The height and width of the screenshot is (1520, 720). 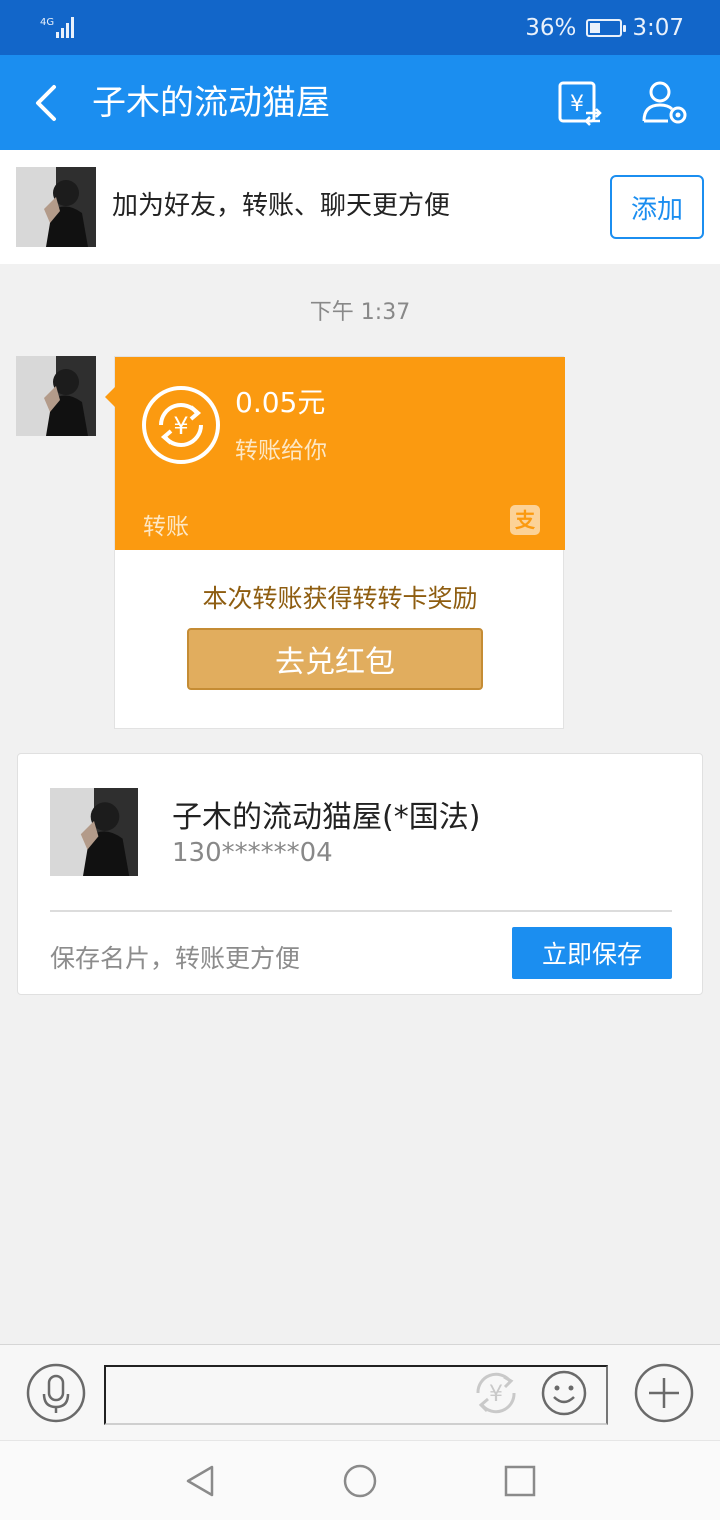 What do you see at coordinates (595, 28) in the screenshot?
I see `battery-fill` at bounding box center [595, 28].